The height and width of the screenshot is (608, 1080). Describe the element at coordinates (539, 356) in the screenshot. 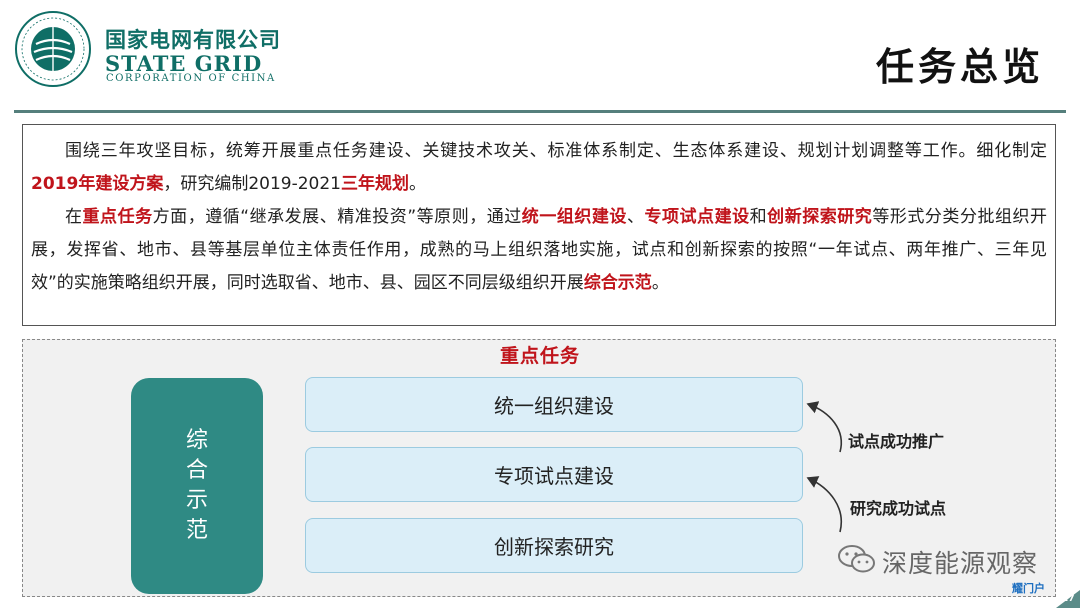

I see `diagram-title: 重点任务` at that location.